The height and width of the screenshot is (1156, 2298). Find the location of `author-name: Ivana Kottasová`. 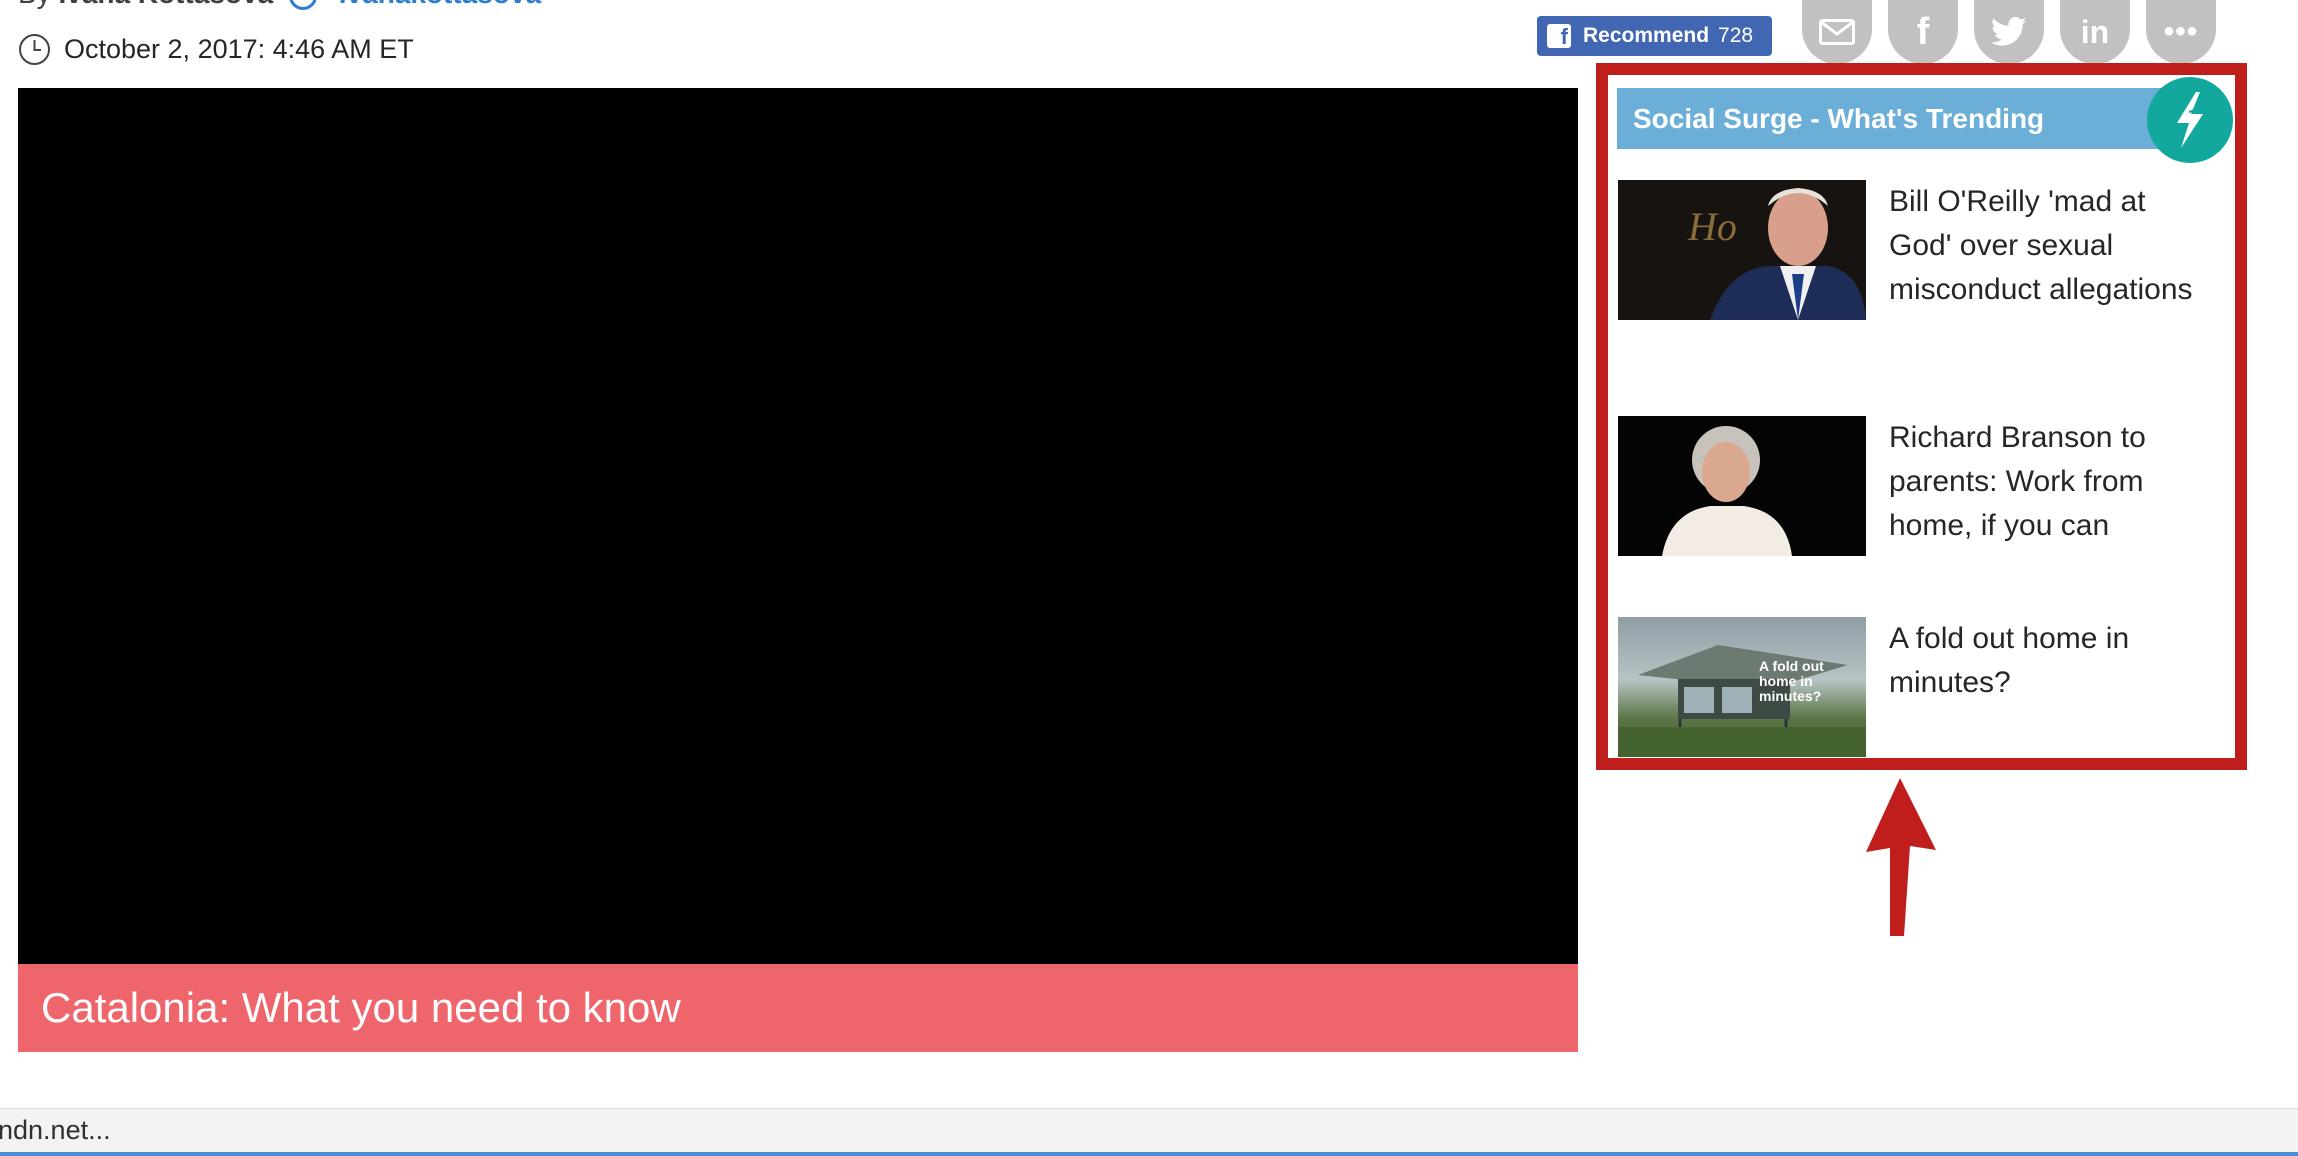

author-name: Ivana Kottasová is located at coordinates (165, 4).